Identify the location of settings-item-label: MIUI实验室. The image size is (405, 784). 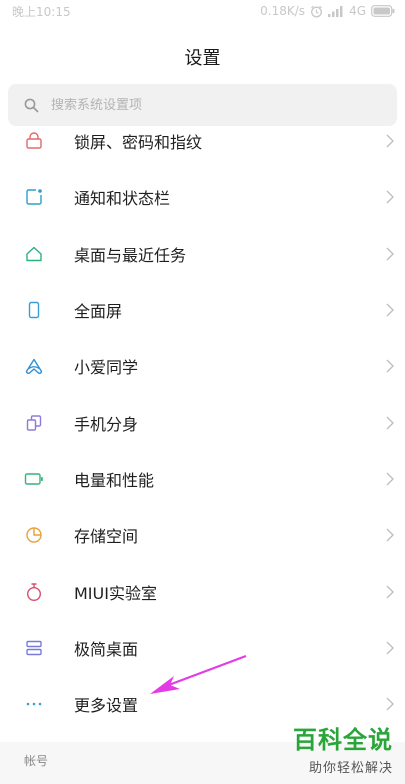
(115, 593).